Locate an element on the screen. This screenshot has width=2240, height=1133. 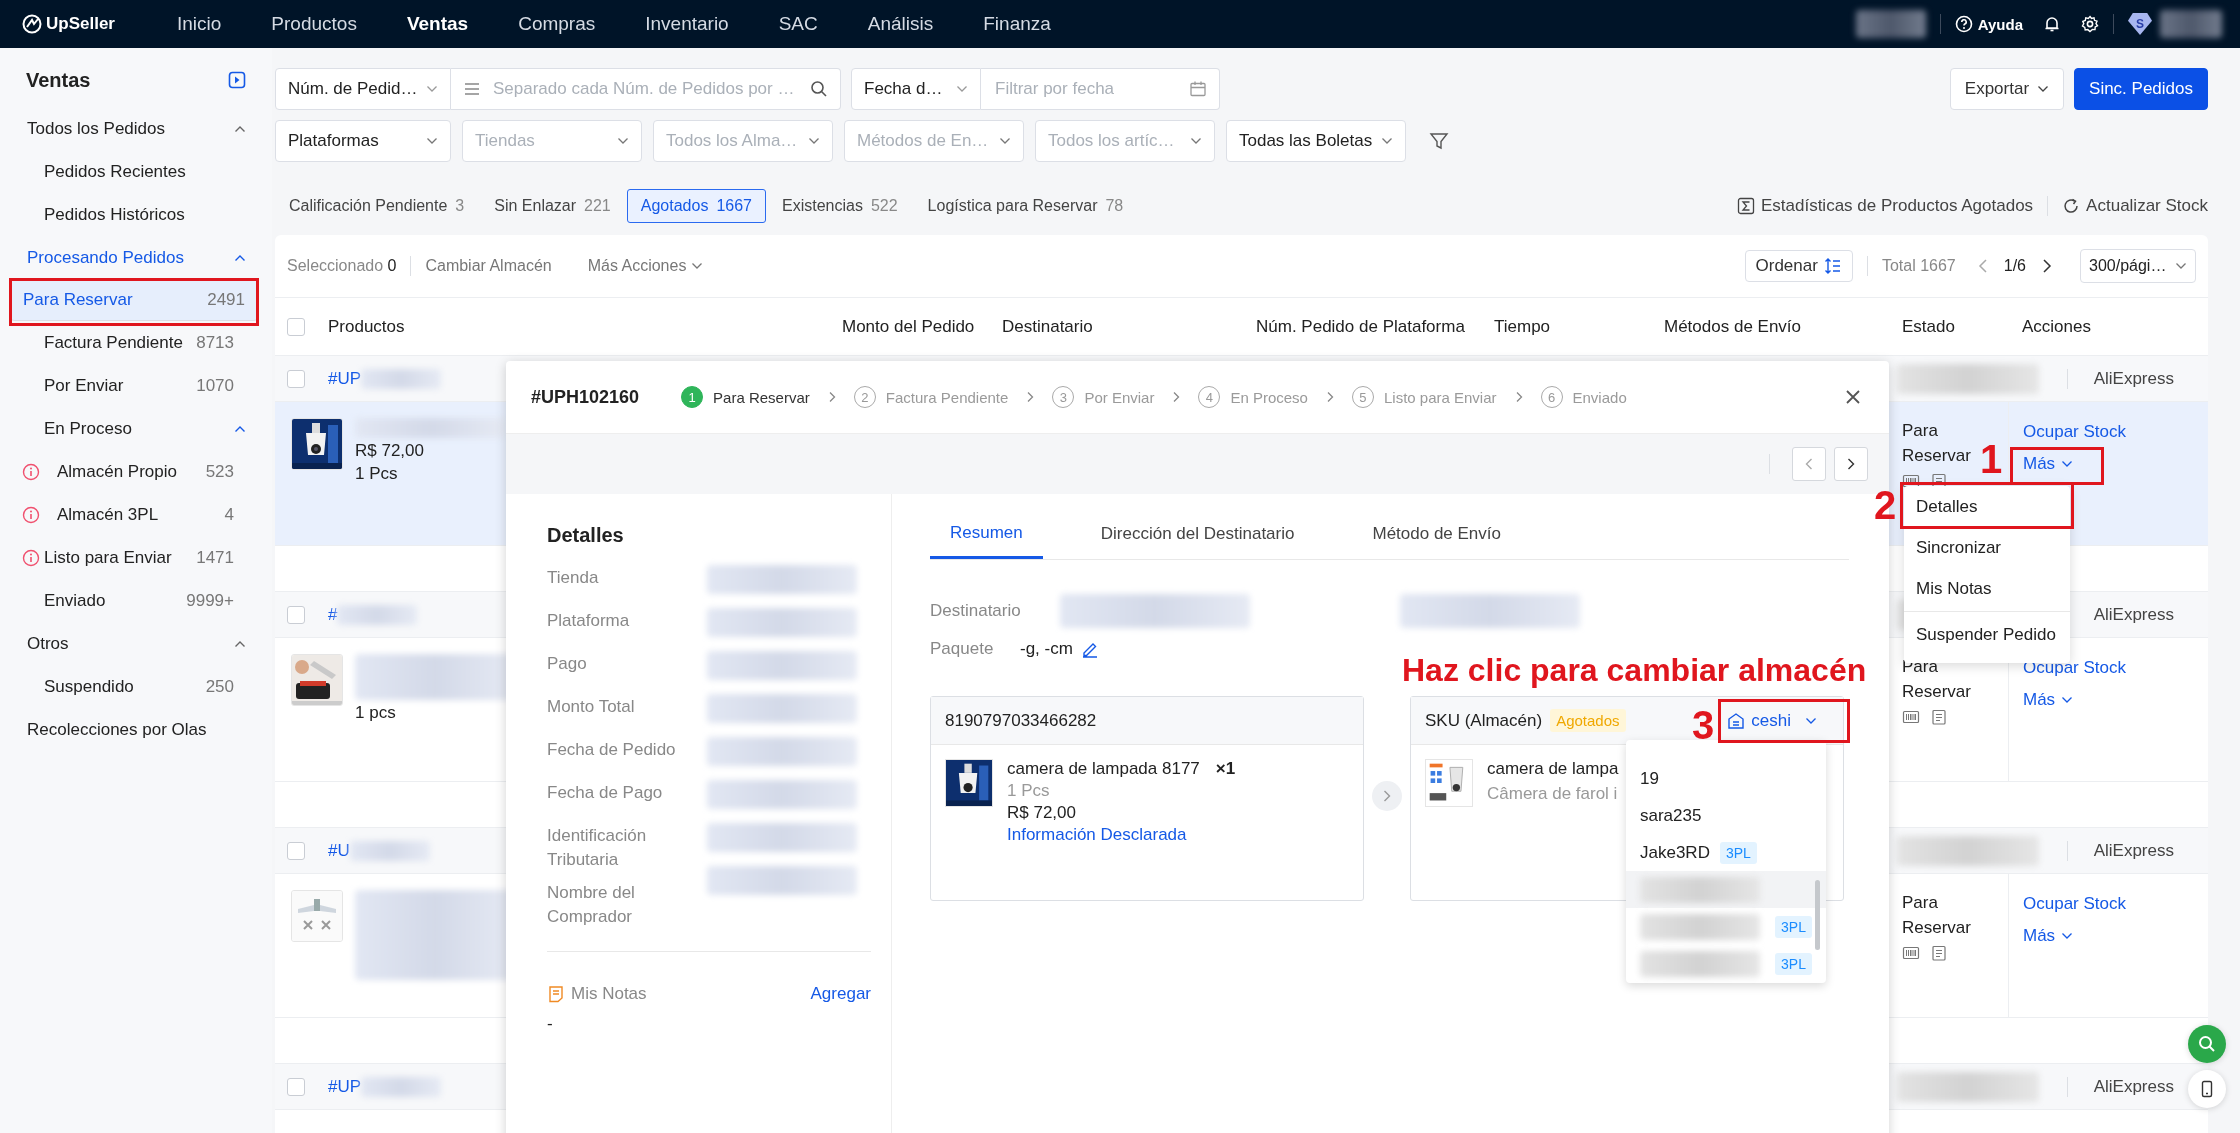
order-number-link: # is located at coordinates (333, 614).